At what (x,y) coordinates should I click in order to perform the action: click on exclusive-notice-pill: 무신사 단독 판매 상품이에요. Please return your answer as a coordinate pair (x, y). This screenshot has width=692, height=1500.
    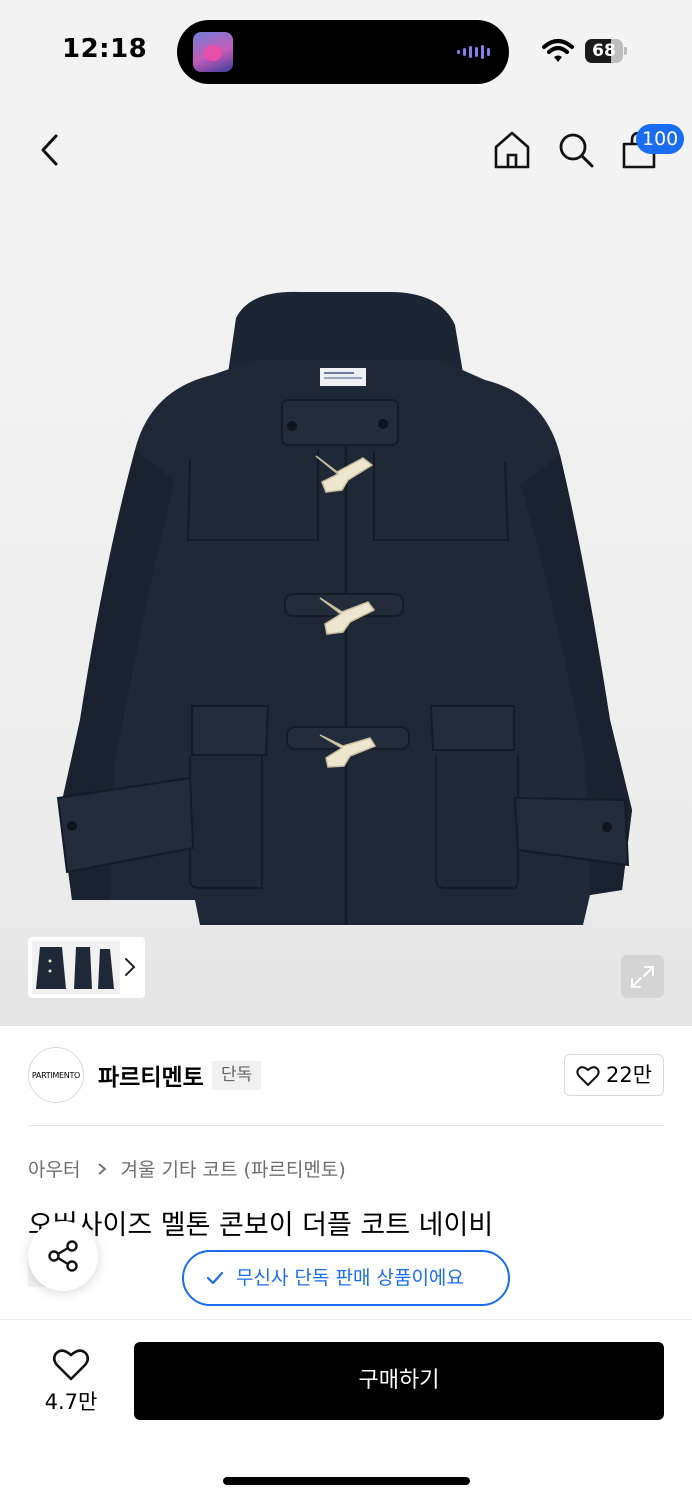
    Looking at the image, I should click on (346, 1278).